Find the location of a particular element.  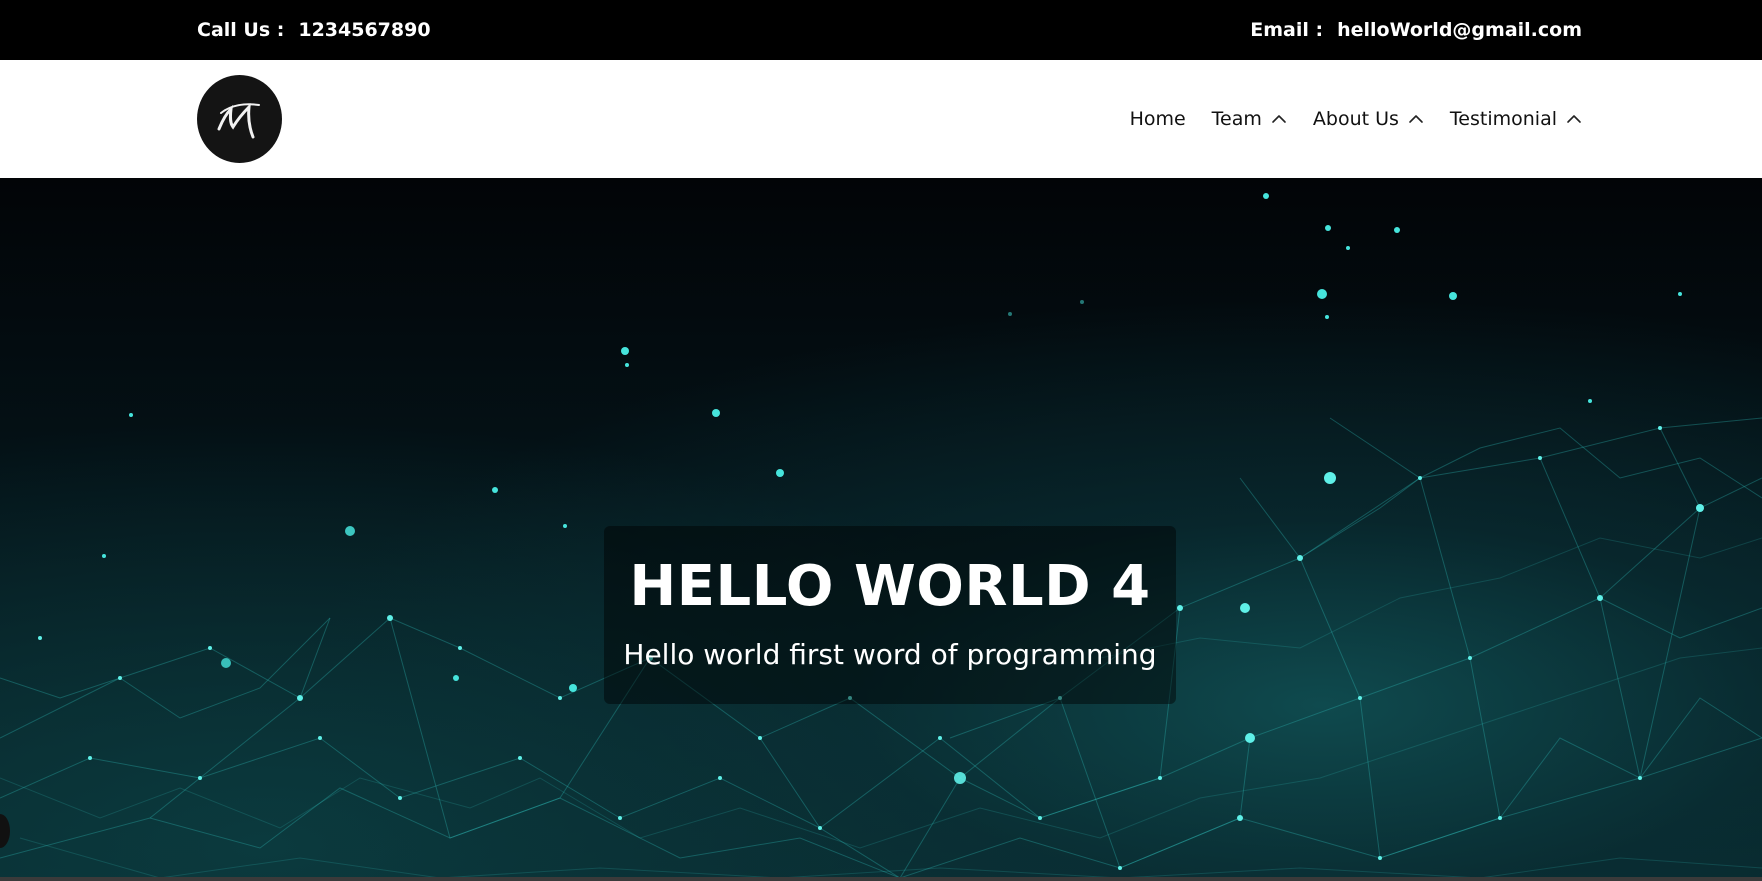

nav-item-team: Team is located at coordinates (1249, 119).